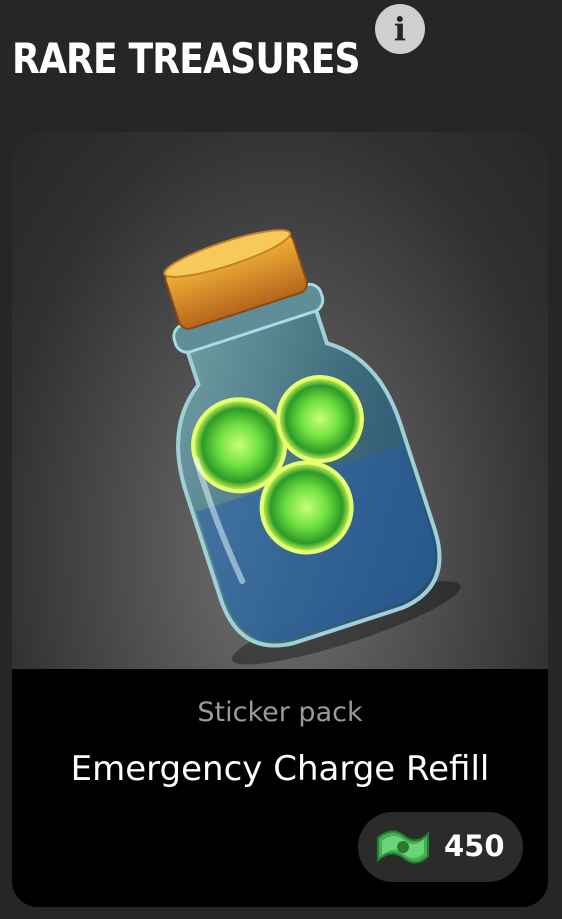 The width and height of the screenshot is (562, 919). Describe the element at coordinates (280, 769) in the screenshot. I see `item-name: Emergency Charge Refill` at that location.